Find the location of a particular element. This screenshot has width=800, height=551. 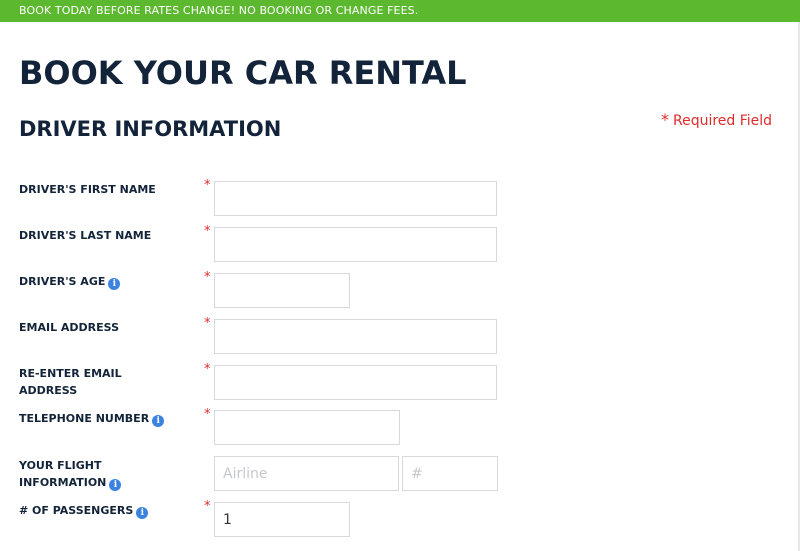

age-label: DRIVER'S AGE i is located at coordinates (109, 281).